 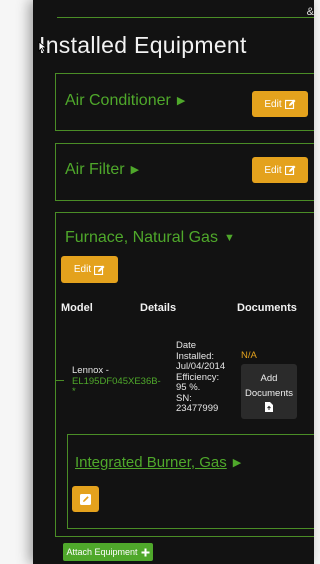 I want to click on model-cell: Lennox - EL195DF045XE36B- *, so click(x=116, y=381).